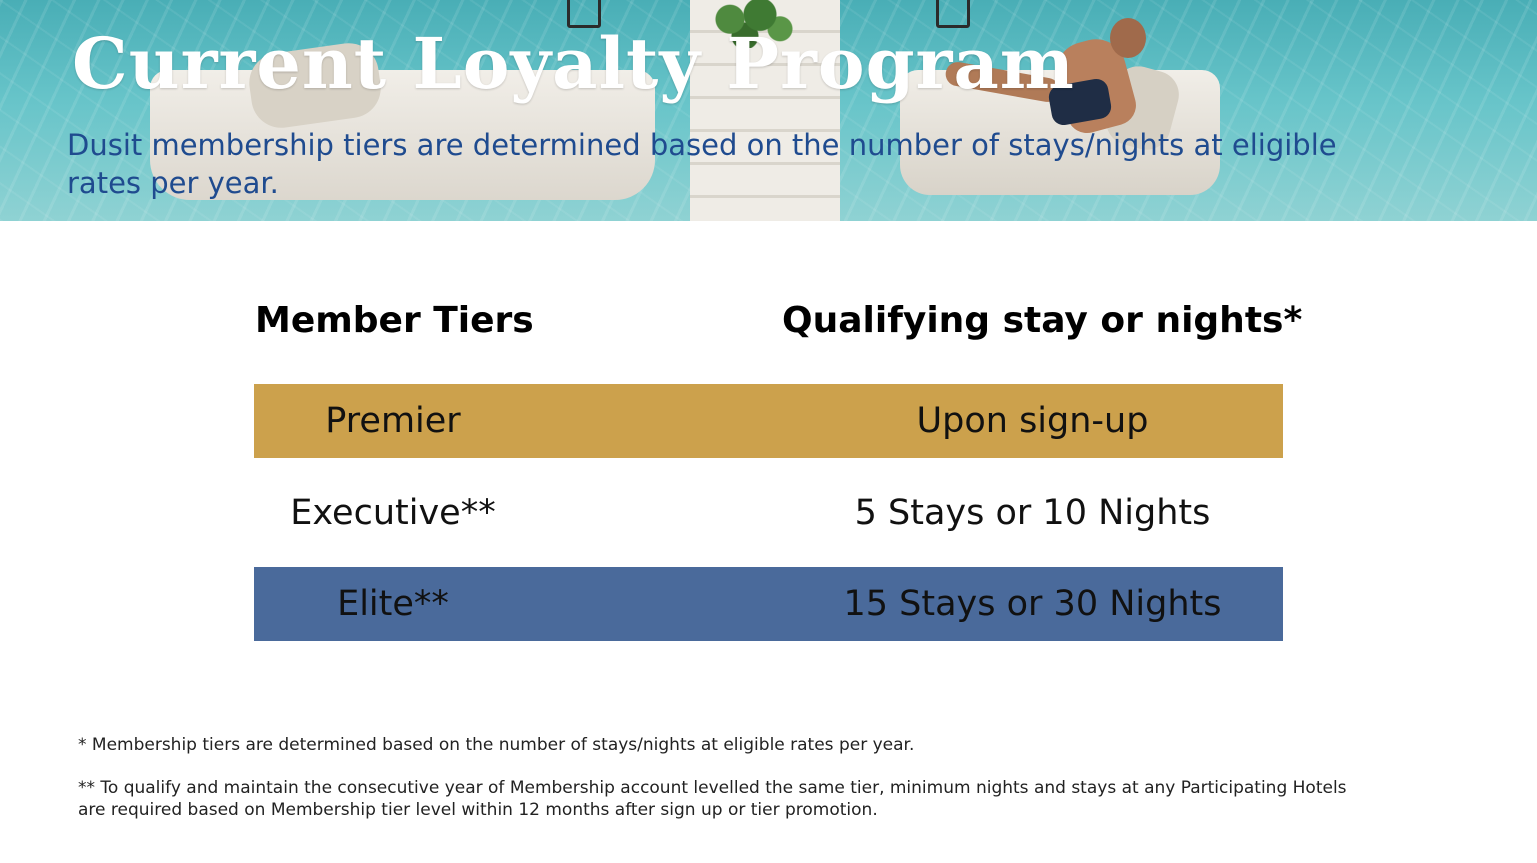  I want to click on sunbather-head, so click(1128, 38).